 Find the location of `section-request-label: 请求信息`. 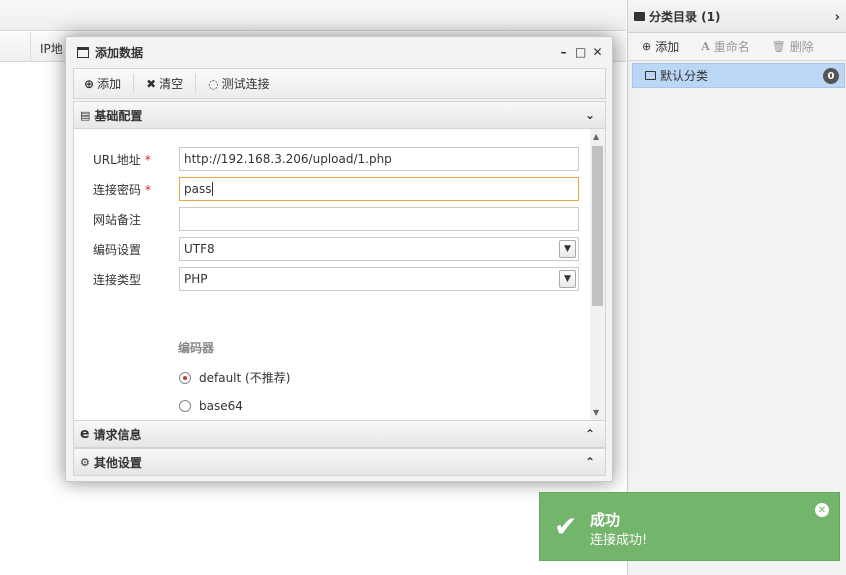

section-request-label: 请求信息 is located at coordinates (117, 434).